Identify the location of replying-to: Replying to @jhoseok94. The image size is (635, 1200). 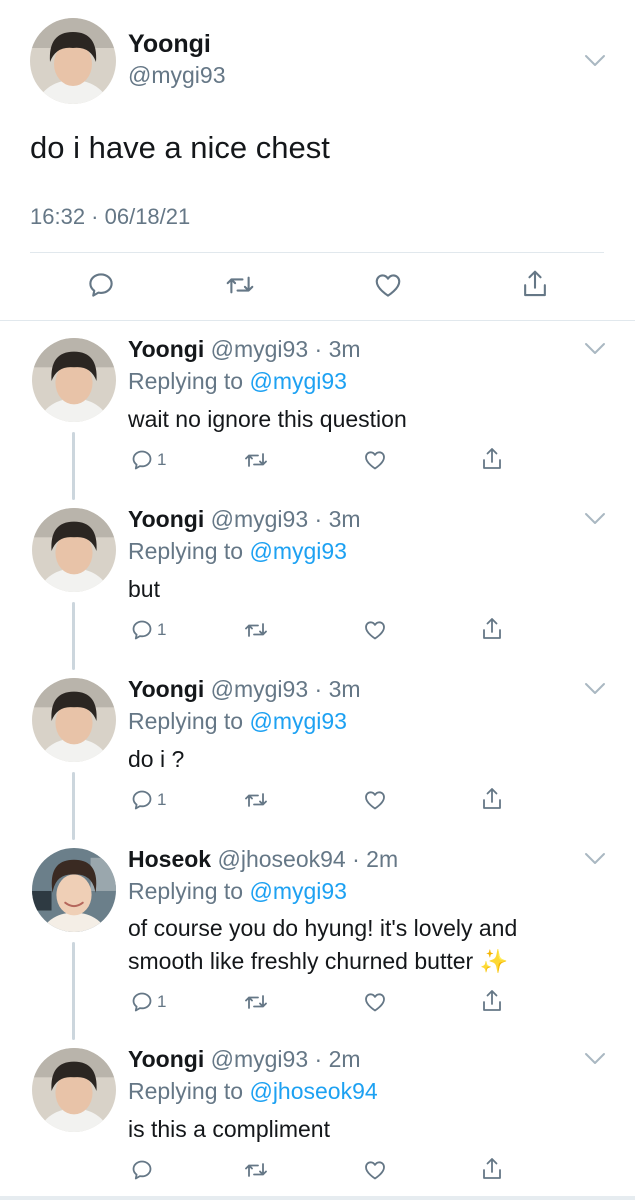
(253, 1091).